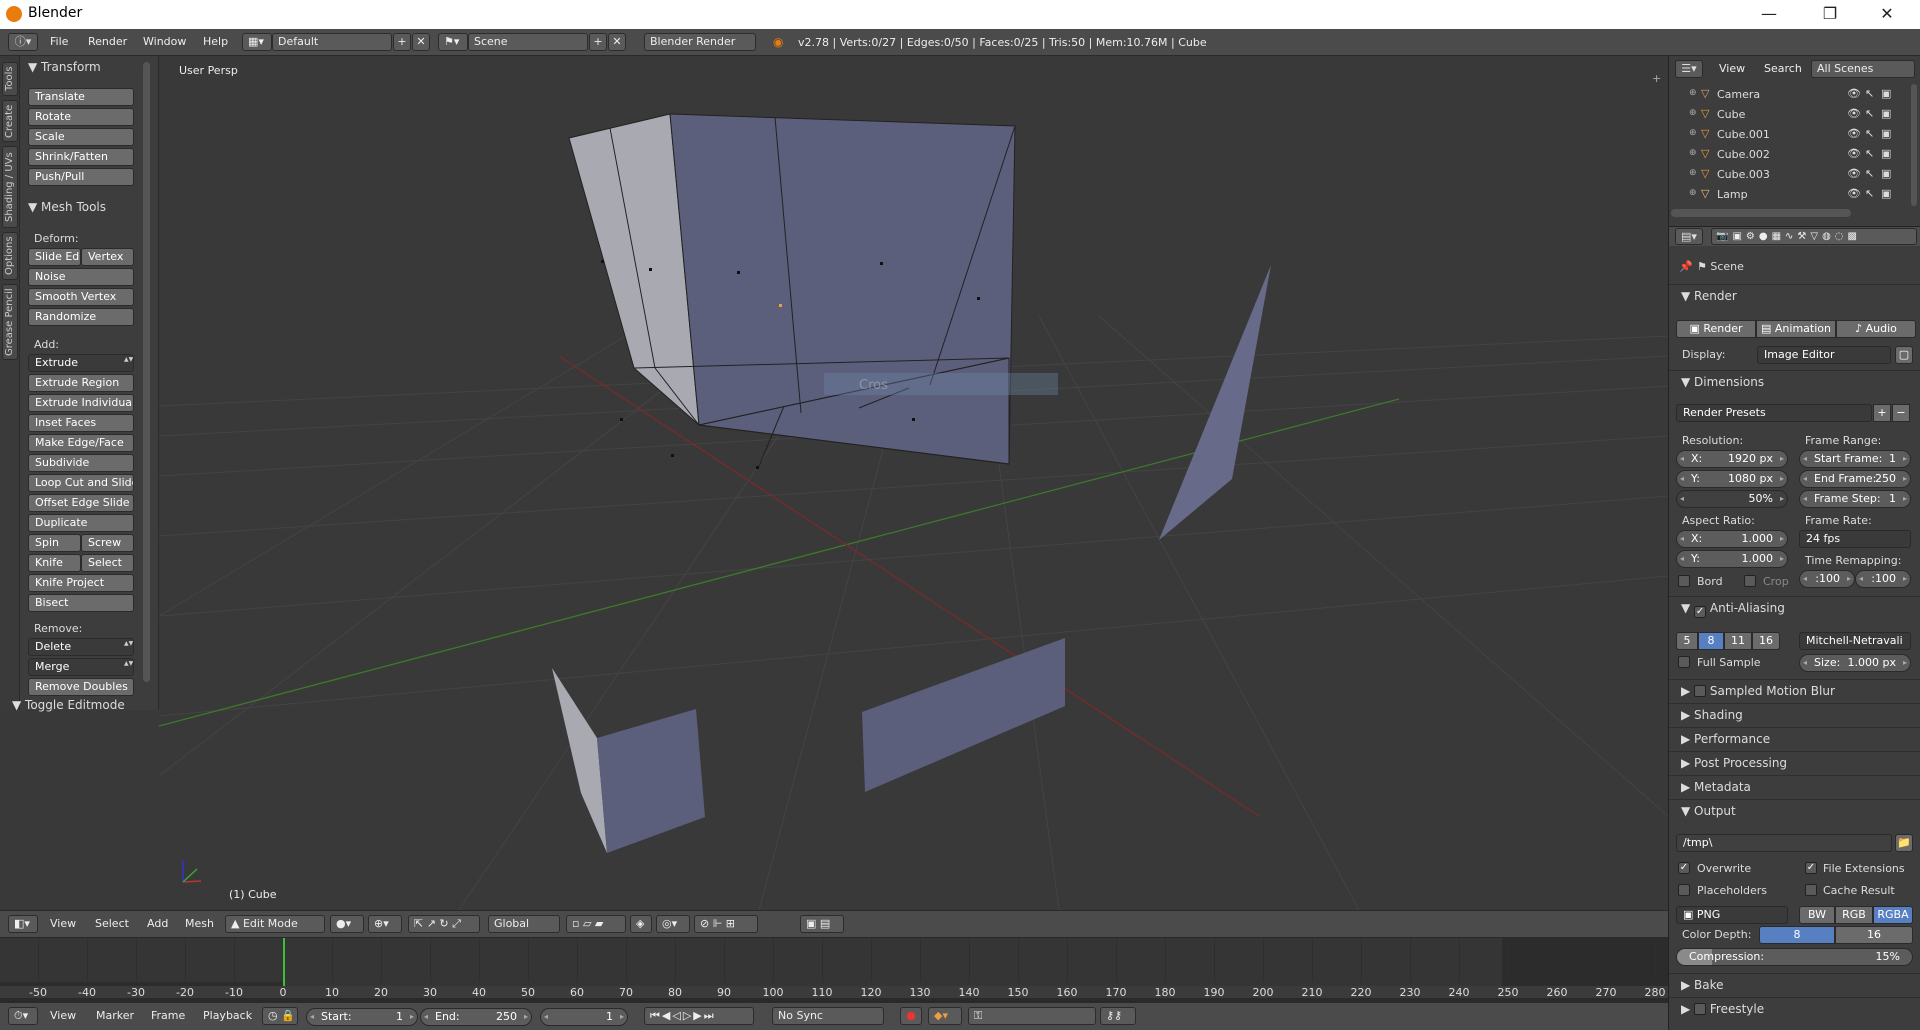 The height and width of the screenshot is (1030, 1920). What do you see at coordinates (1876, 329) in the screenshot?
I see `render-audio-button: ♪ Audio` at bounding box center [1876, 329].